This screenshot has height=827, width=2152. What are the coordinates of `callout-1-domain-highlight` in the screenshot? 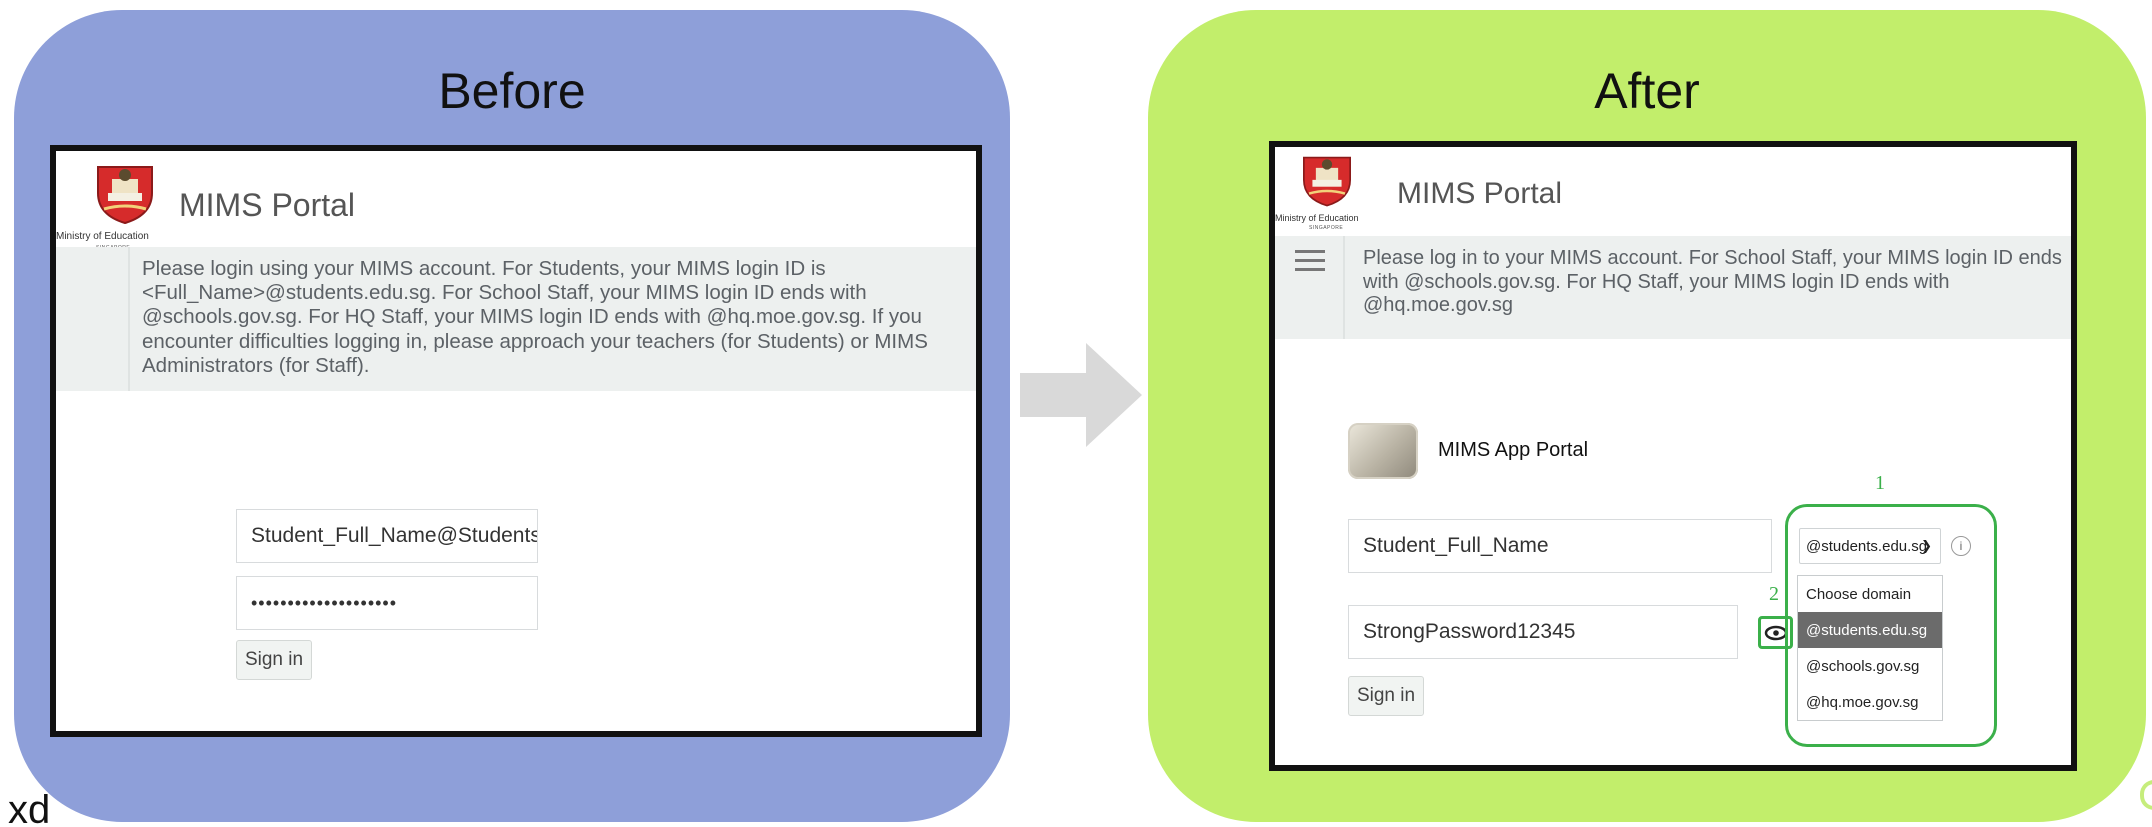 It's located at (1891, 625).